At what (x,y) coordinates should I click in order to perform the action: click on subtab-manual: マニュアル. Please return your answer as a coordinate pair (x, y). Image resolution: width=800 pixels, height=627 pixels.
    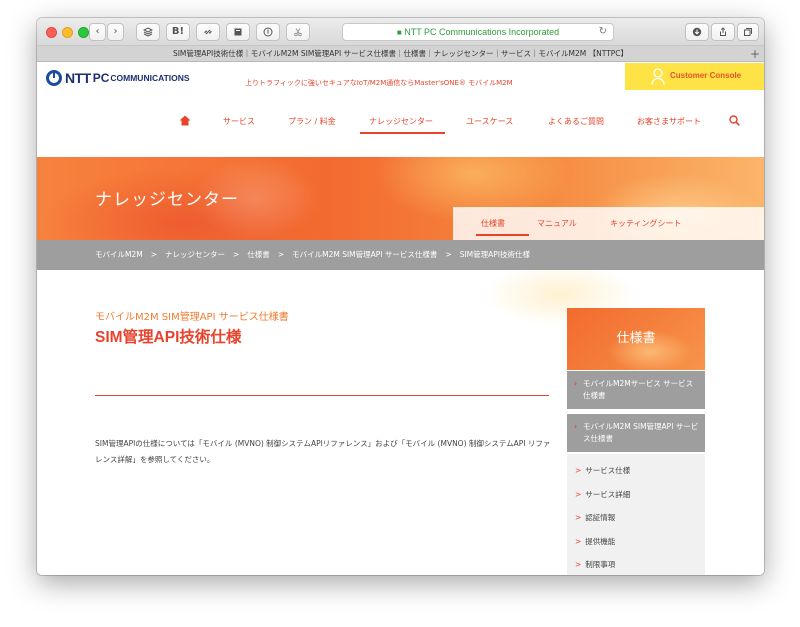
    Looking at the image, I should click on (557, 223).